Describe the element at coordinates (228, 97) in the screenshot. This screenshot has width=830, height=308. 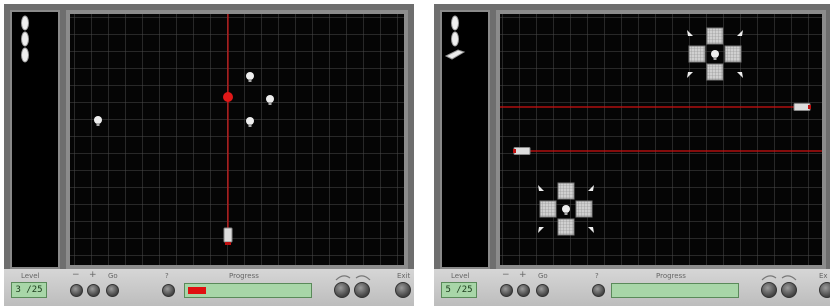
I see `laser-target-hit` at that location.